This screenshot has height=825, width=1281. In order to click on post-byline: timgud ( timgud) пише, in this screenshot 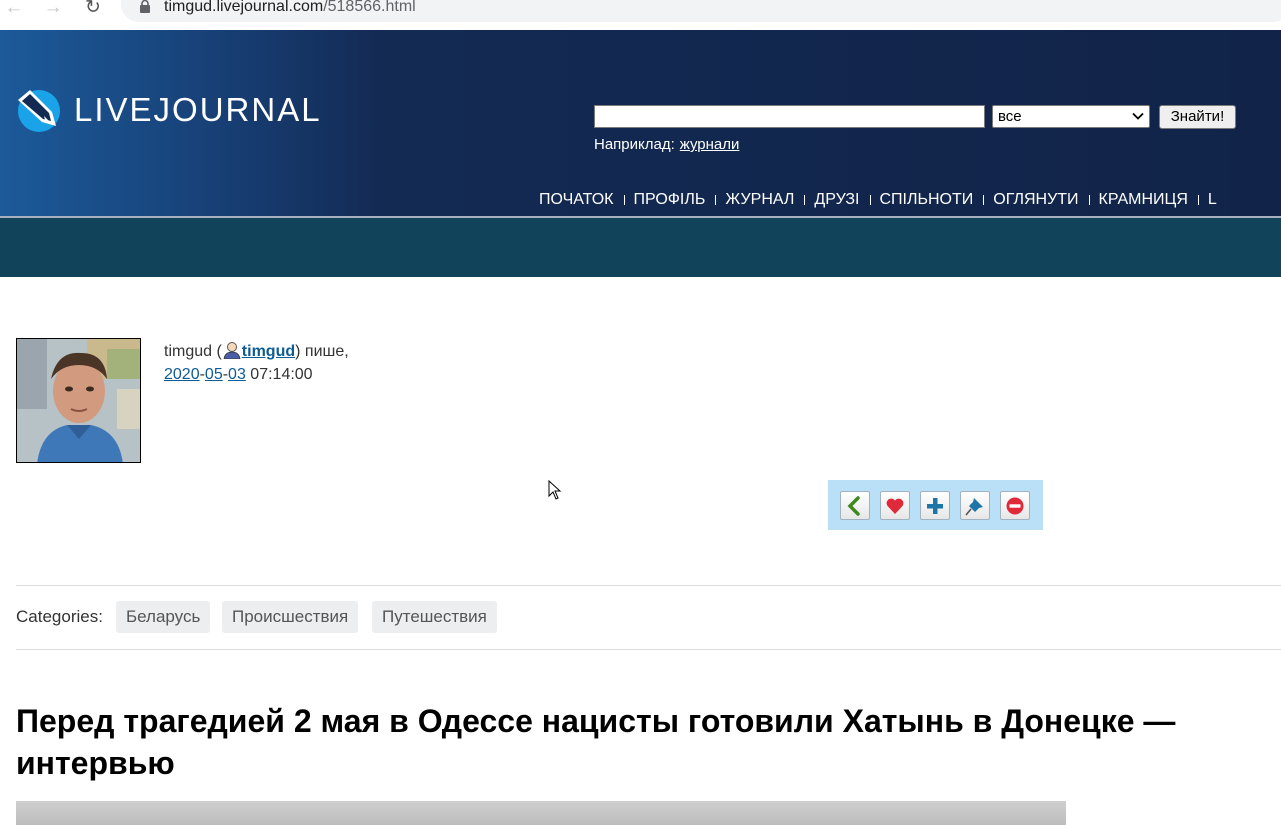, I will do `click(256, 351)`.